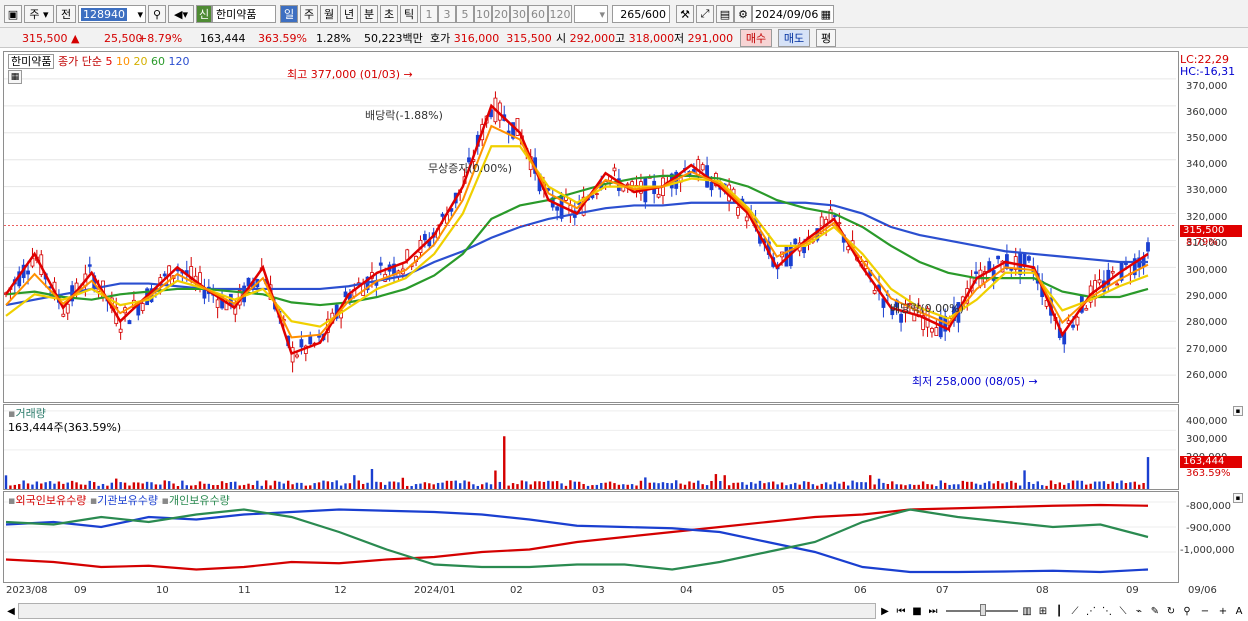  I want to click on custom-period-select: ▾, so click(591, 14).